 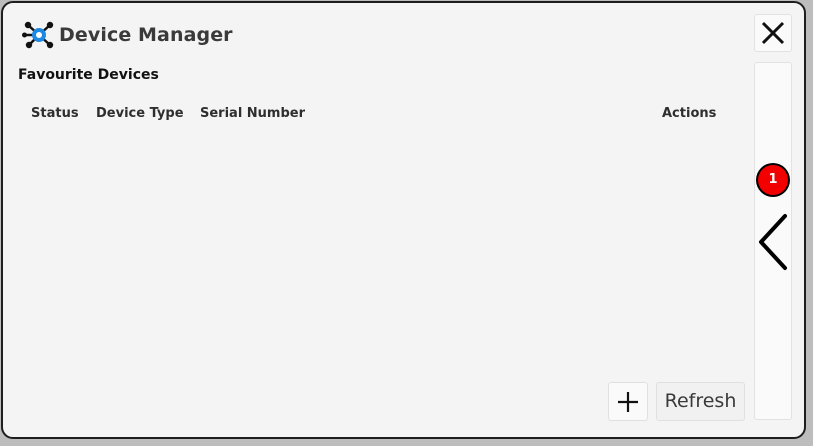 I want to click on plus-icon, so click(x=628, y=402).